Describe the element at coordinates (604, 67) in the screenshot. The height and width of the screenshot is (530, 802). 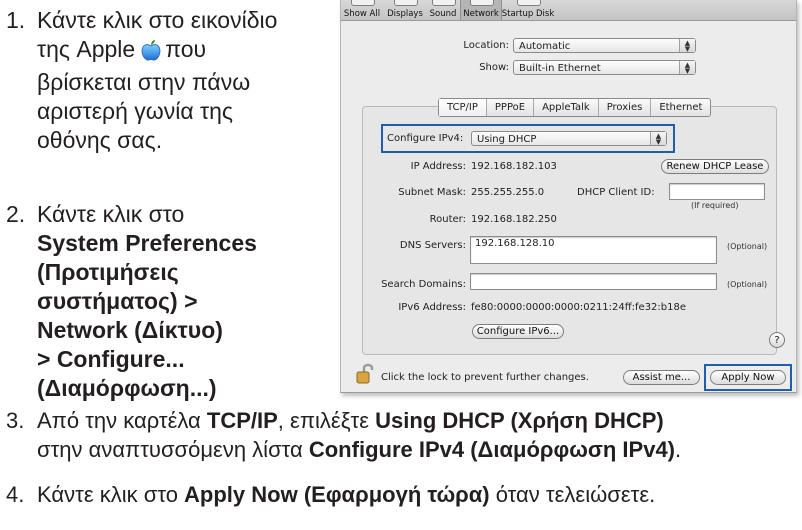
I see `show-select: Built-in Ethernet ▲ ▼` at that location.